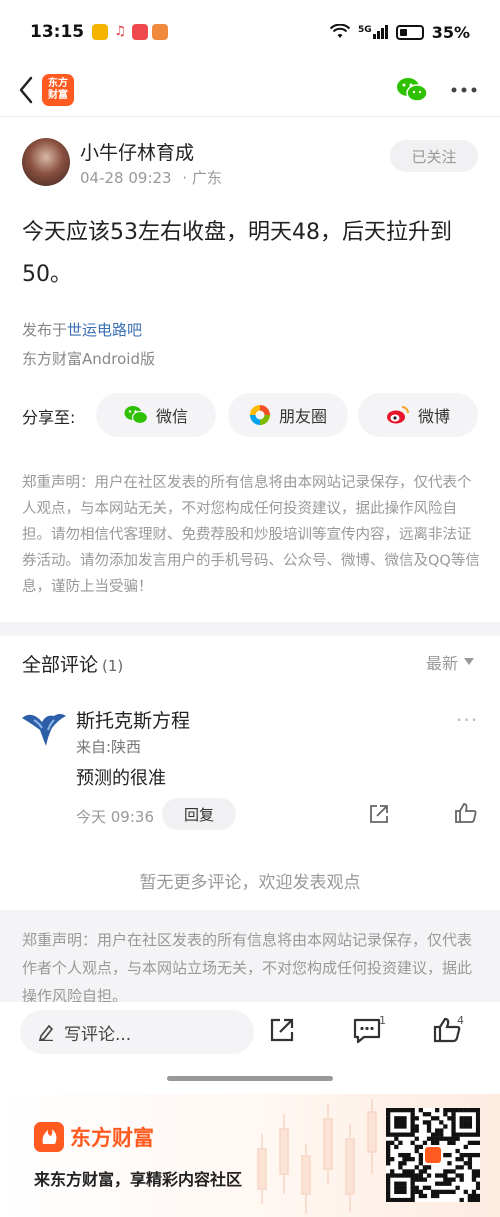 Image resolution: width=500 pixels, height=1217 pixels. What do you see at coordinates (367, 1030) in the screenshot?
I see `comments-icon` at bounding box center [367, 1030].